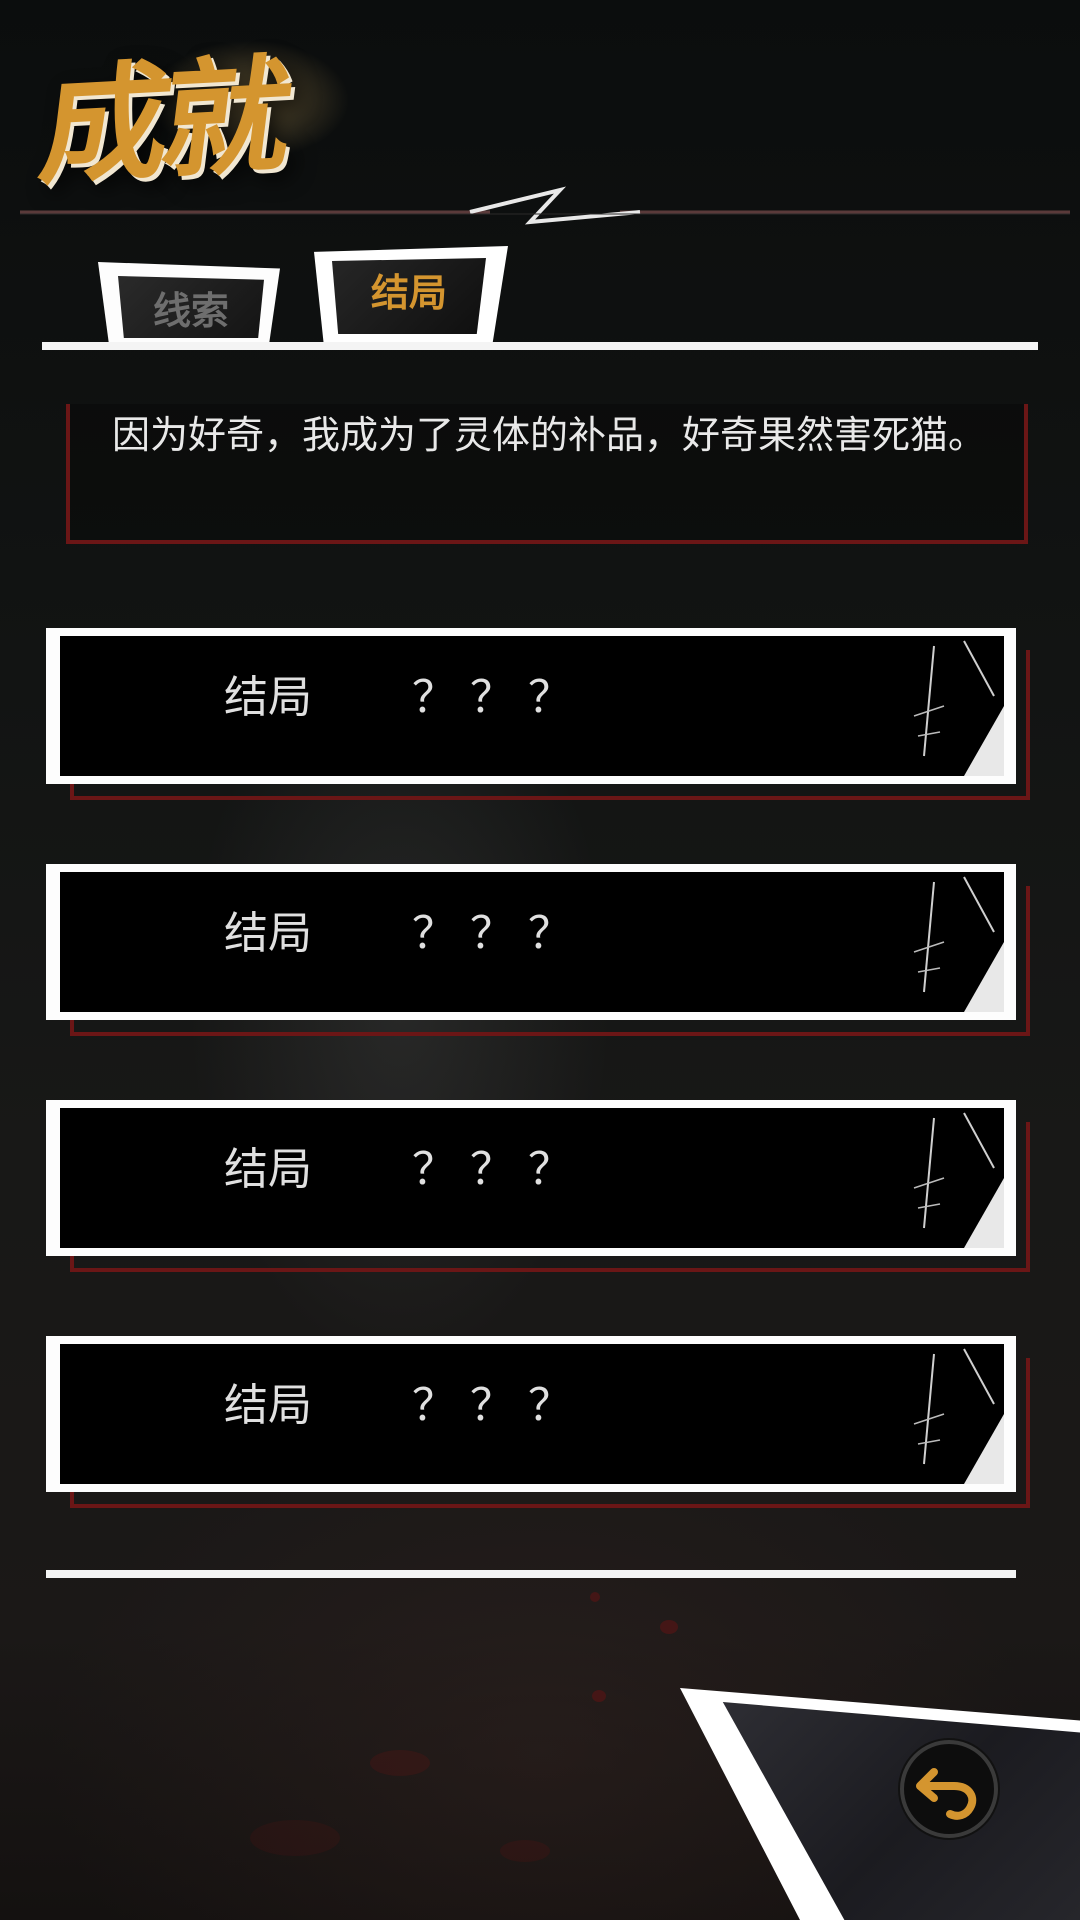 The height and width of the screenshot is (1920, 1080). Describe the element at coordinates (946, 1794) in the screenshot. I see `back-arrow-icon` at that location.